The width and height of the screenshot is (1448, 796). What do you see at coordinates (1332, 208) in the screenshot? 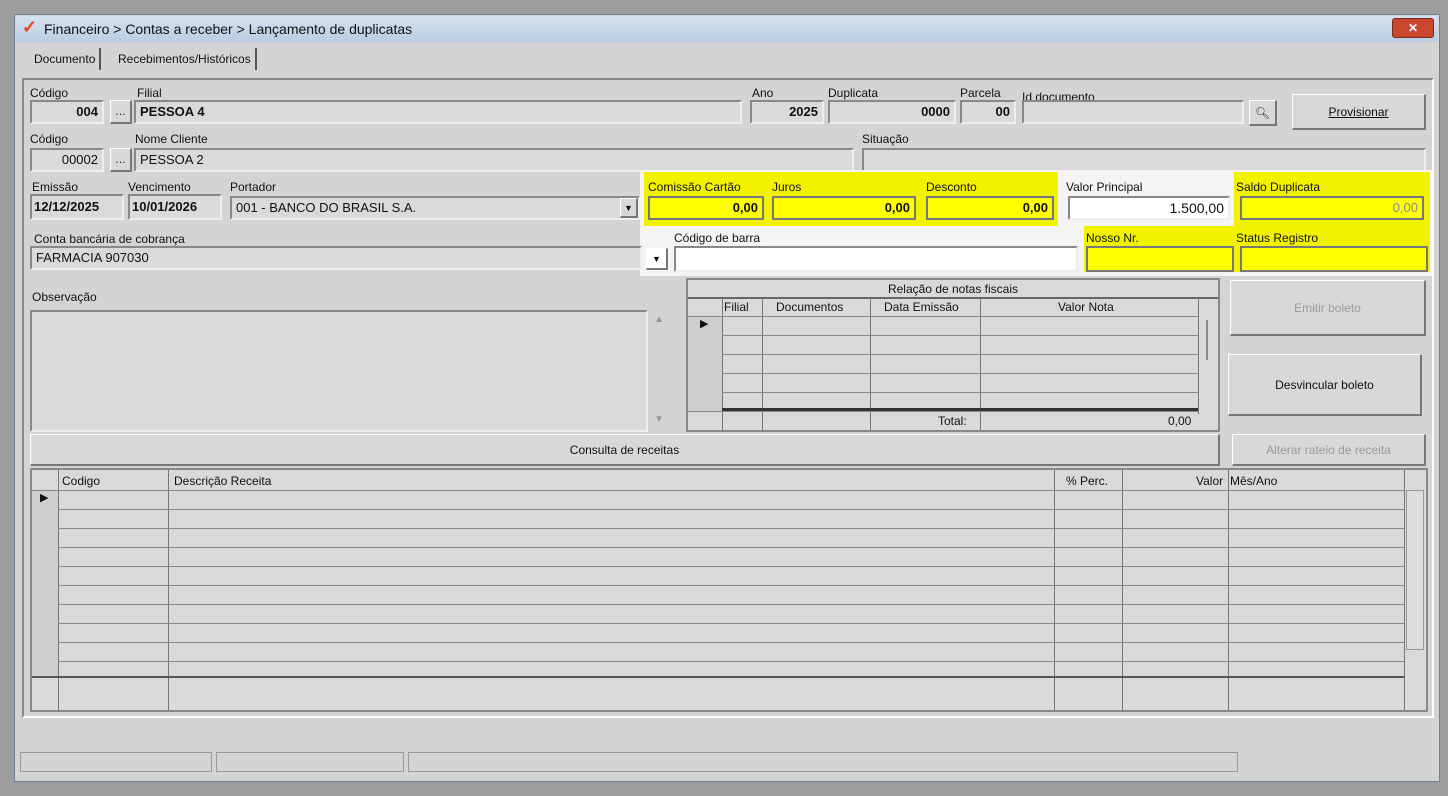
I see `saldo-input: 0,00` at bounding box center [1332, 208].